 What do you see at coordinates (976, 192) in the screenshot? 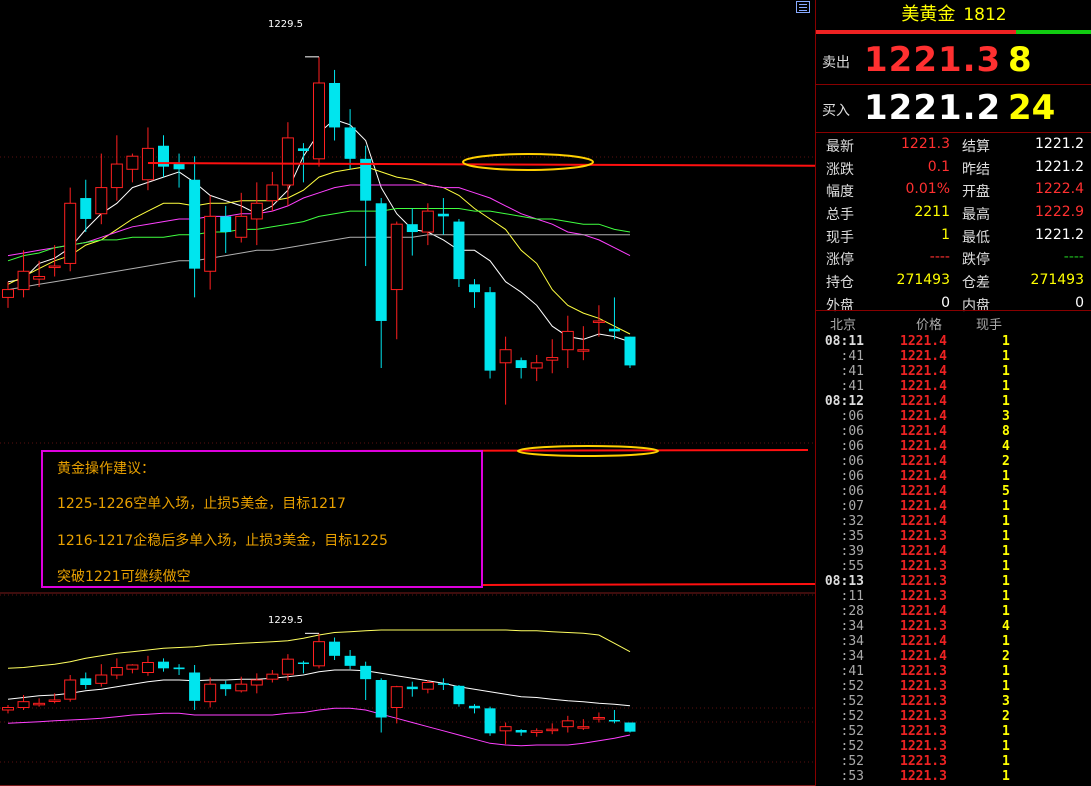
I see `stat-label: 开盘` at bounding box center [976, 192].